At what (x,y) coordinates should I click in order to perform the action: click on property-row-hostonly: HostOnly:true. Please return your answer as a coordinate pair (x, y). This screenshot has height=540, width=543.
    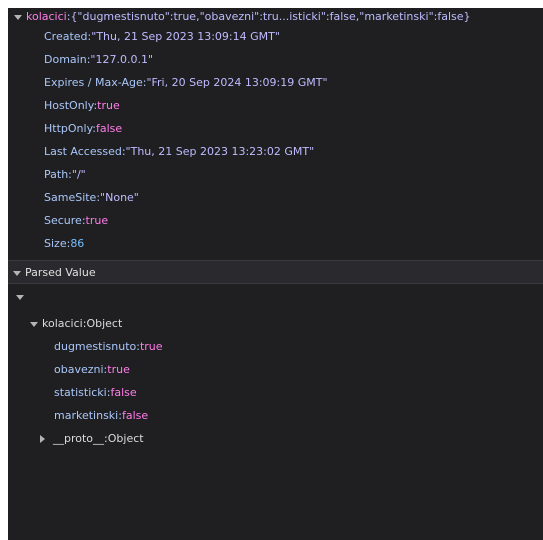
    Looking at the image, I should click on (82, 106).